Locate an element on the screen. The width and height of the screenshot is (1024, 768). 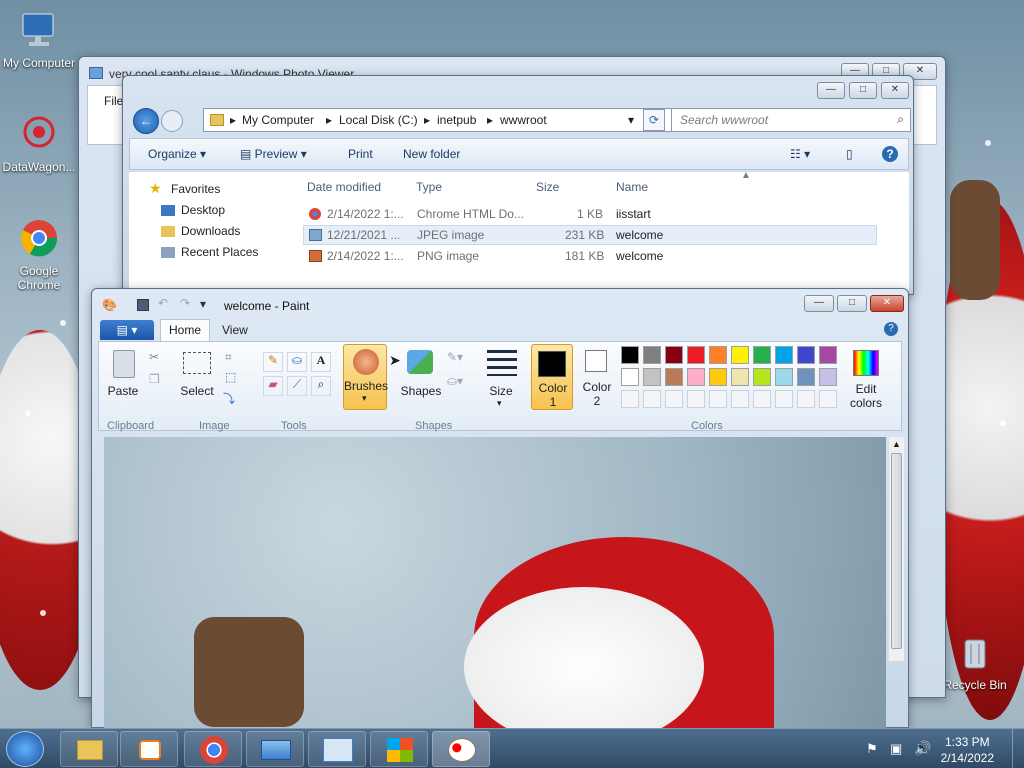
desktop-icon-recycle-bin: Recycle Bin is located at coordinates (975, 661).